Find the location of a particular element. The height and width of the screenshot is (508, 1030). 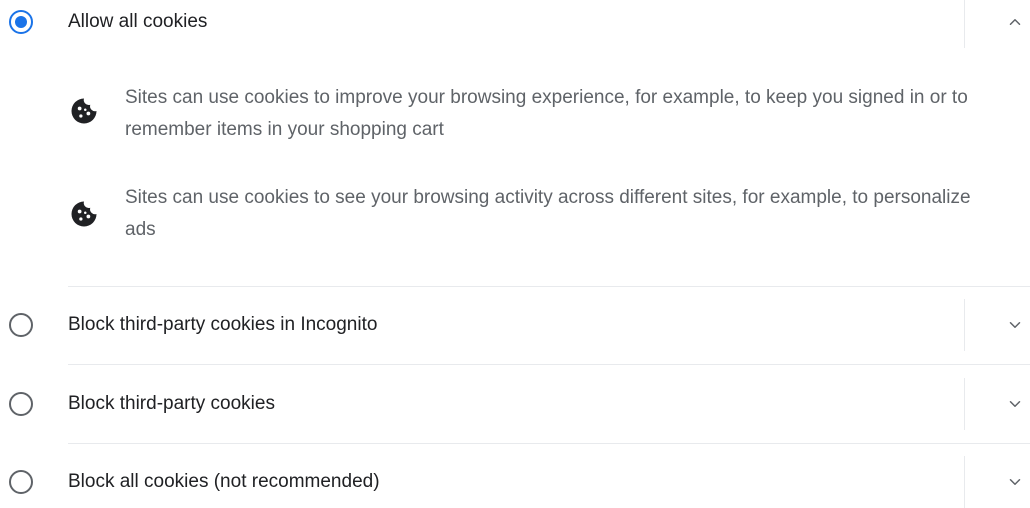

option-allow-all-cookies: Allow all cookies is located at coordinates (515, 24).